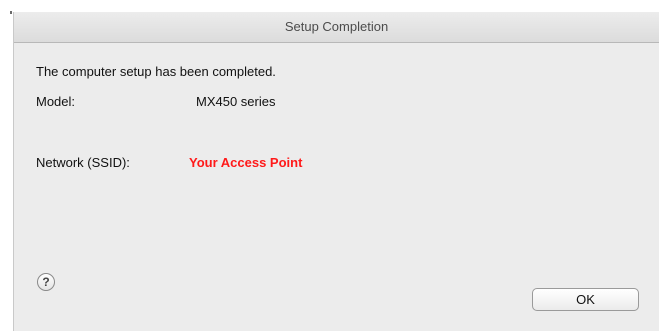 The height and width of the screenshot is (331, 659). I want to click on help-button: ?, so click(46, 282).